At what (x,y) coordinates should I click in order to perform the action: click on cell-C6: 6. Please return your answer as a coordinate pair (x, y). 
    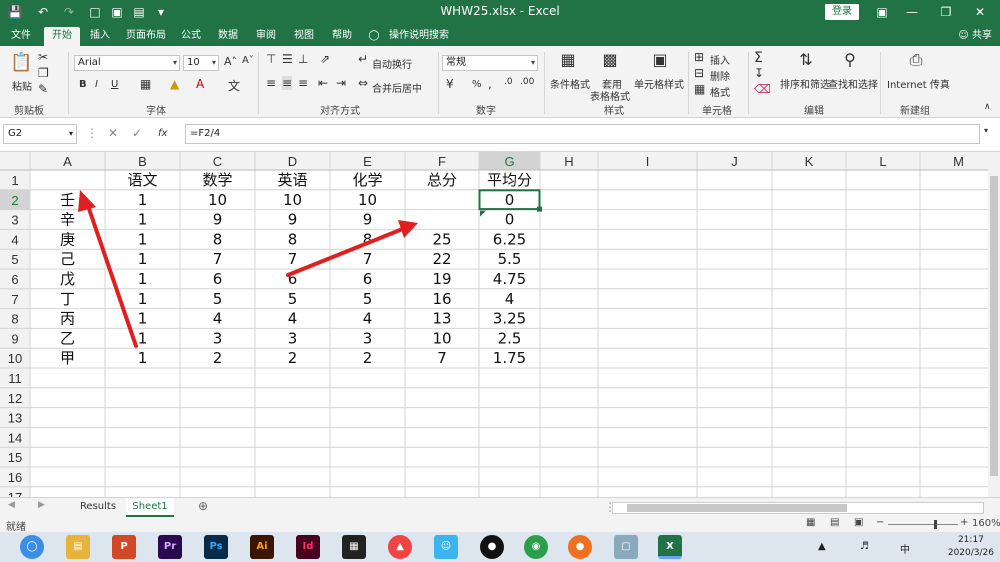
    Looking at the image, I should click on (218, 279).